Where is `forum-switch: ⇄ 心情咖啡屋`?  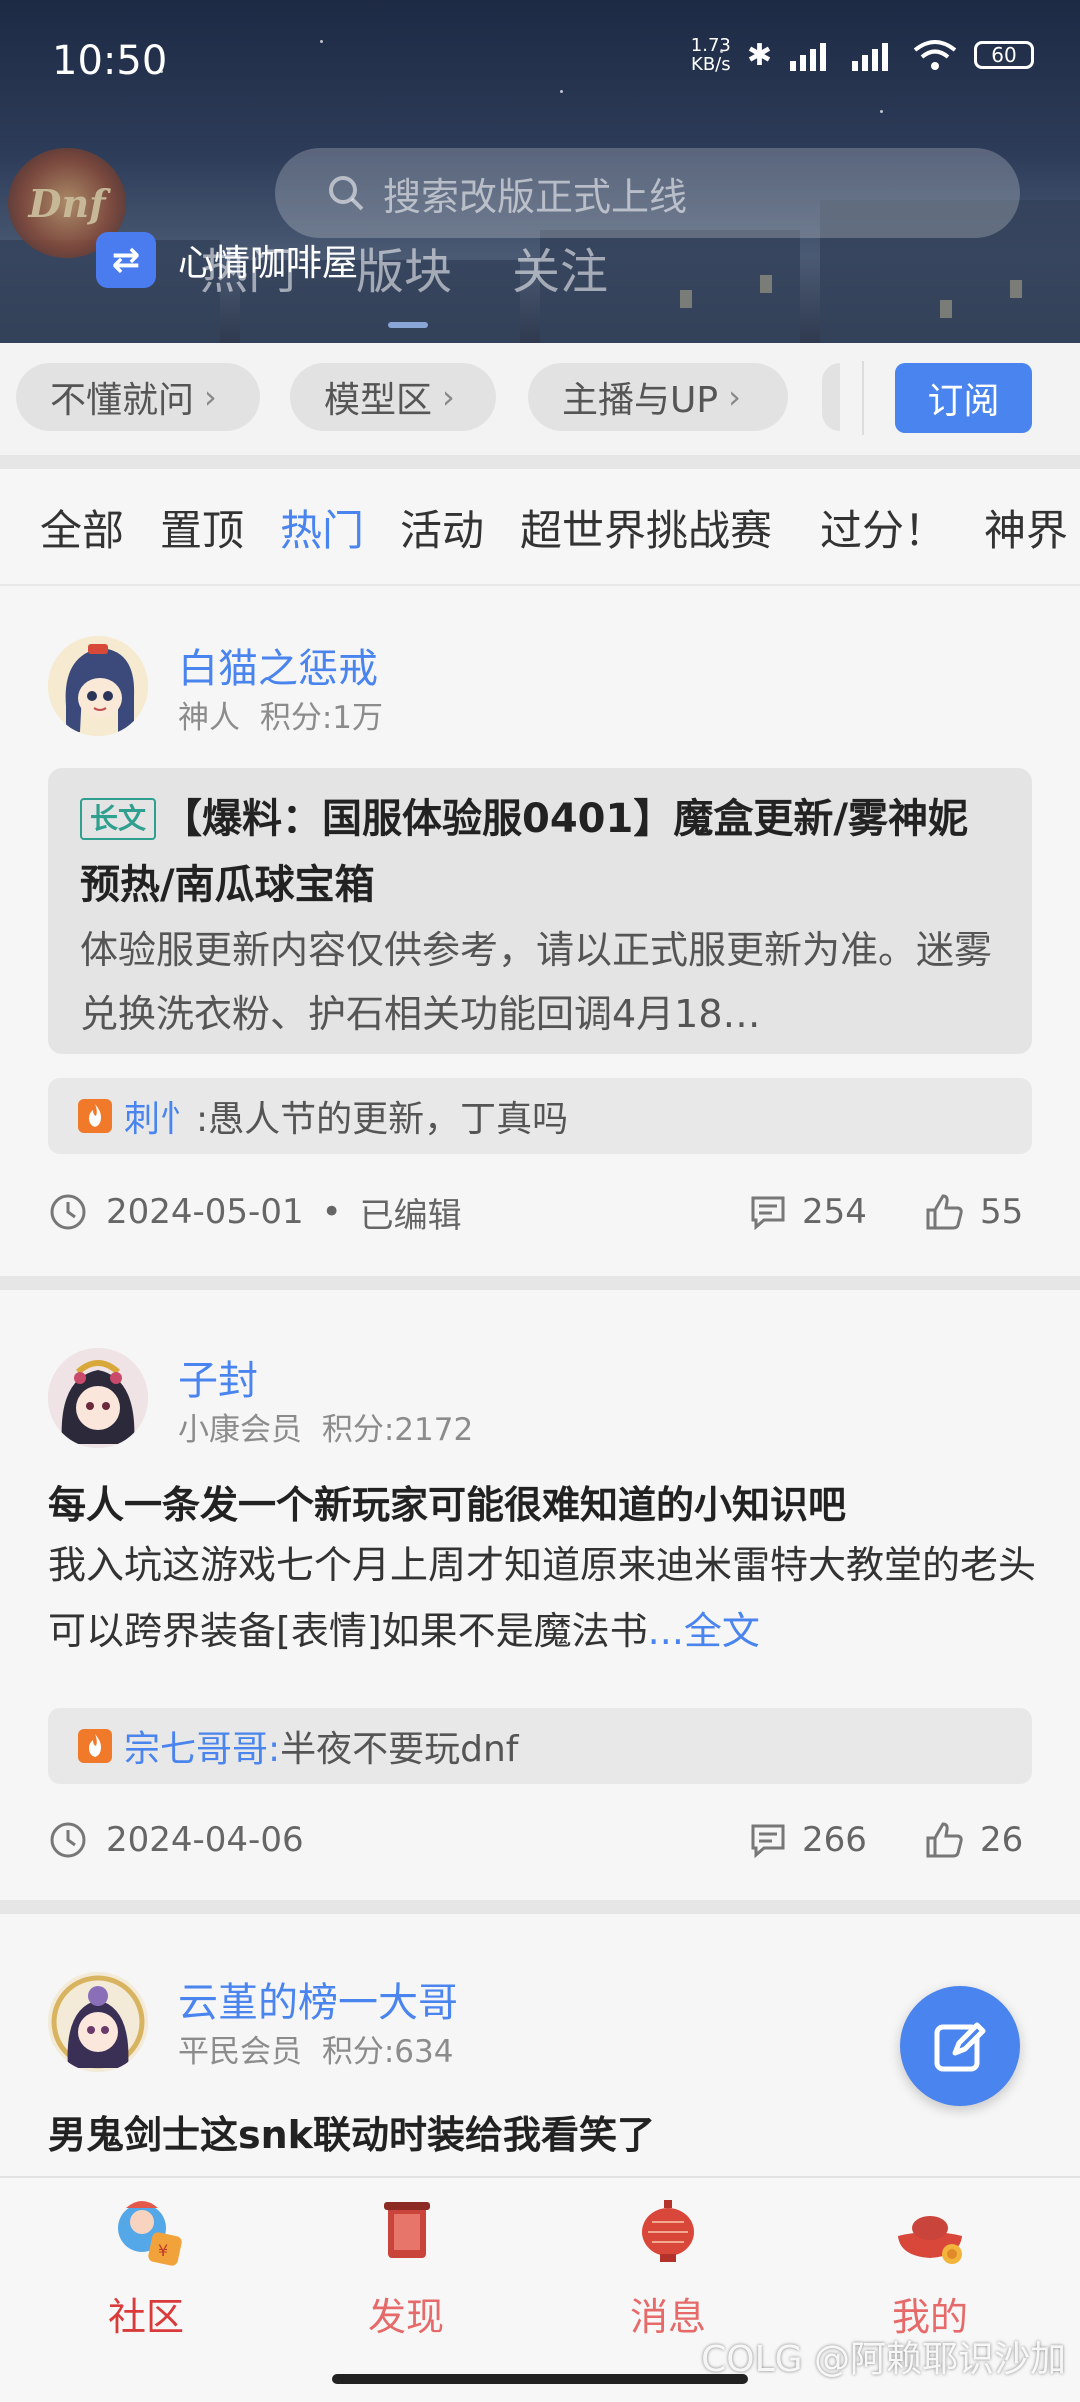
forum-switch: ⇄ 心情咖啡屋 is located at coordinates (227, 260).